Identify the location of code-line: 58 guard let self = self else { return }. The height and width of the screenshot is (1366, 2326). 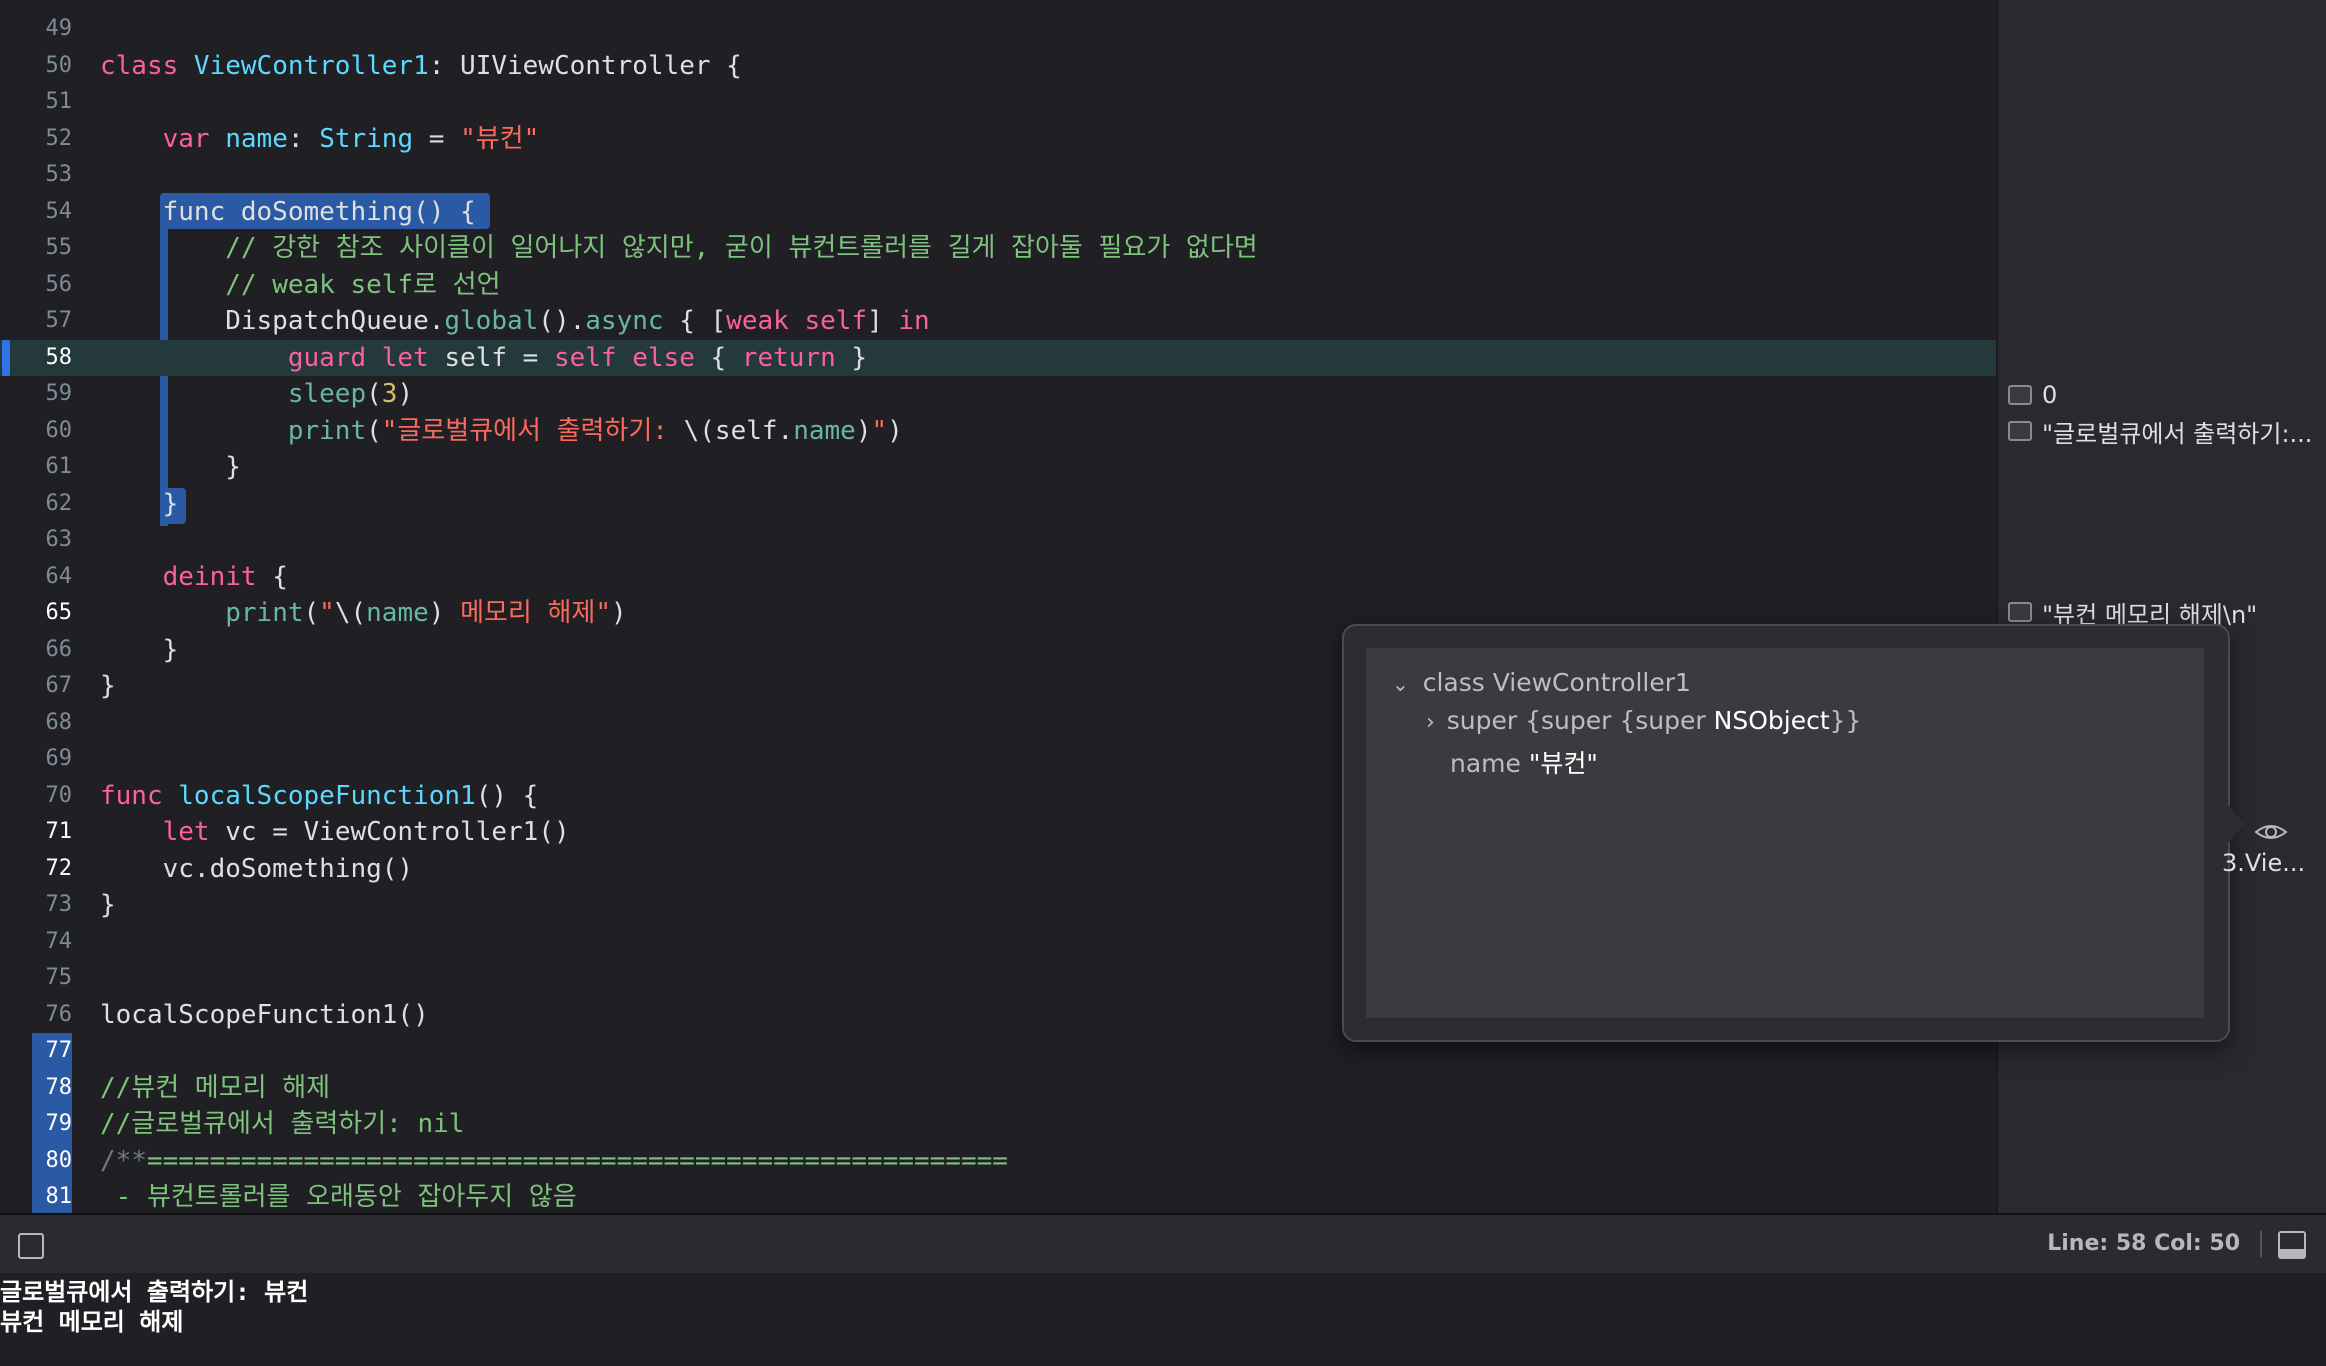
(998, 358).